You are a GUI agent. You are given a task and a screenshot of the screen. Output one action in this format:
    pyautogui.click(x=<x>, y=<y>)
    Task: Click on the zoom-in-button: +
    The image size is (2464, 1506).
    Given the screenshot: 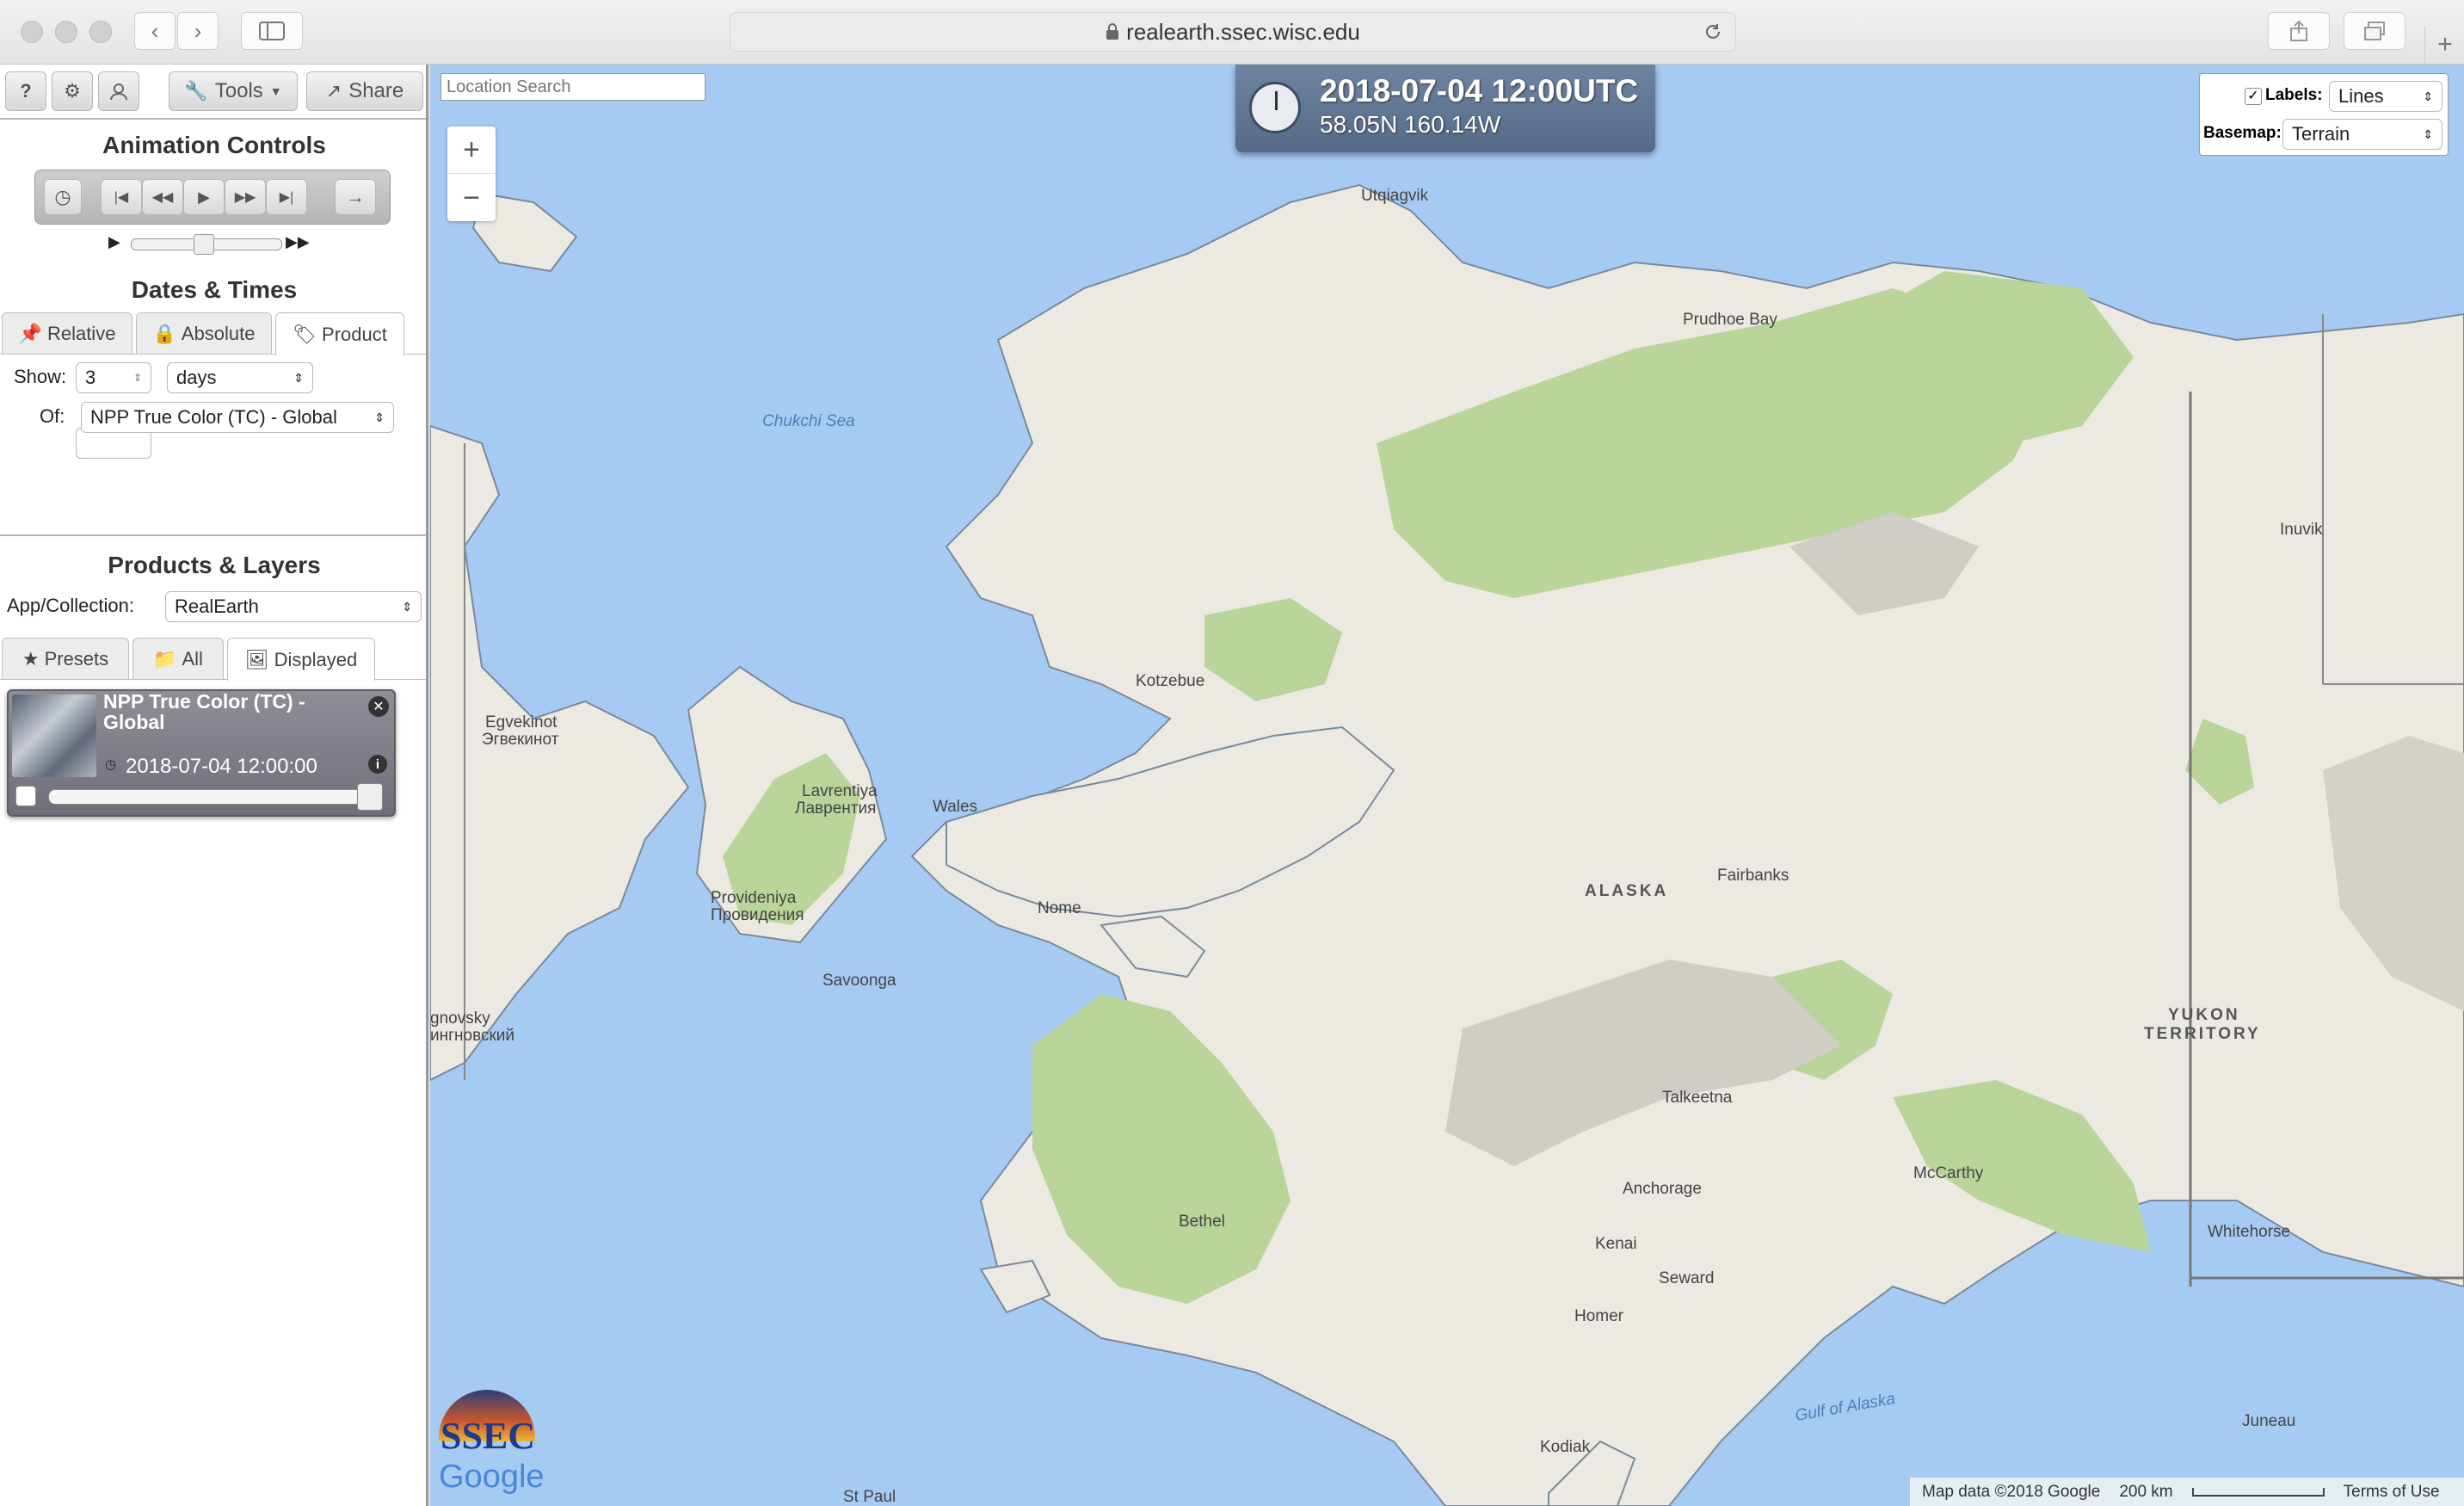 What is the action you would take?
    pyautogui.click(x=471, y=150)
    